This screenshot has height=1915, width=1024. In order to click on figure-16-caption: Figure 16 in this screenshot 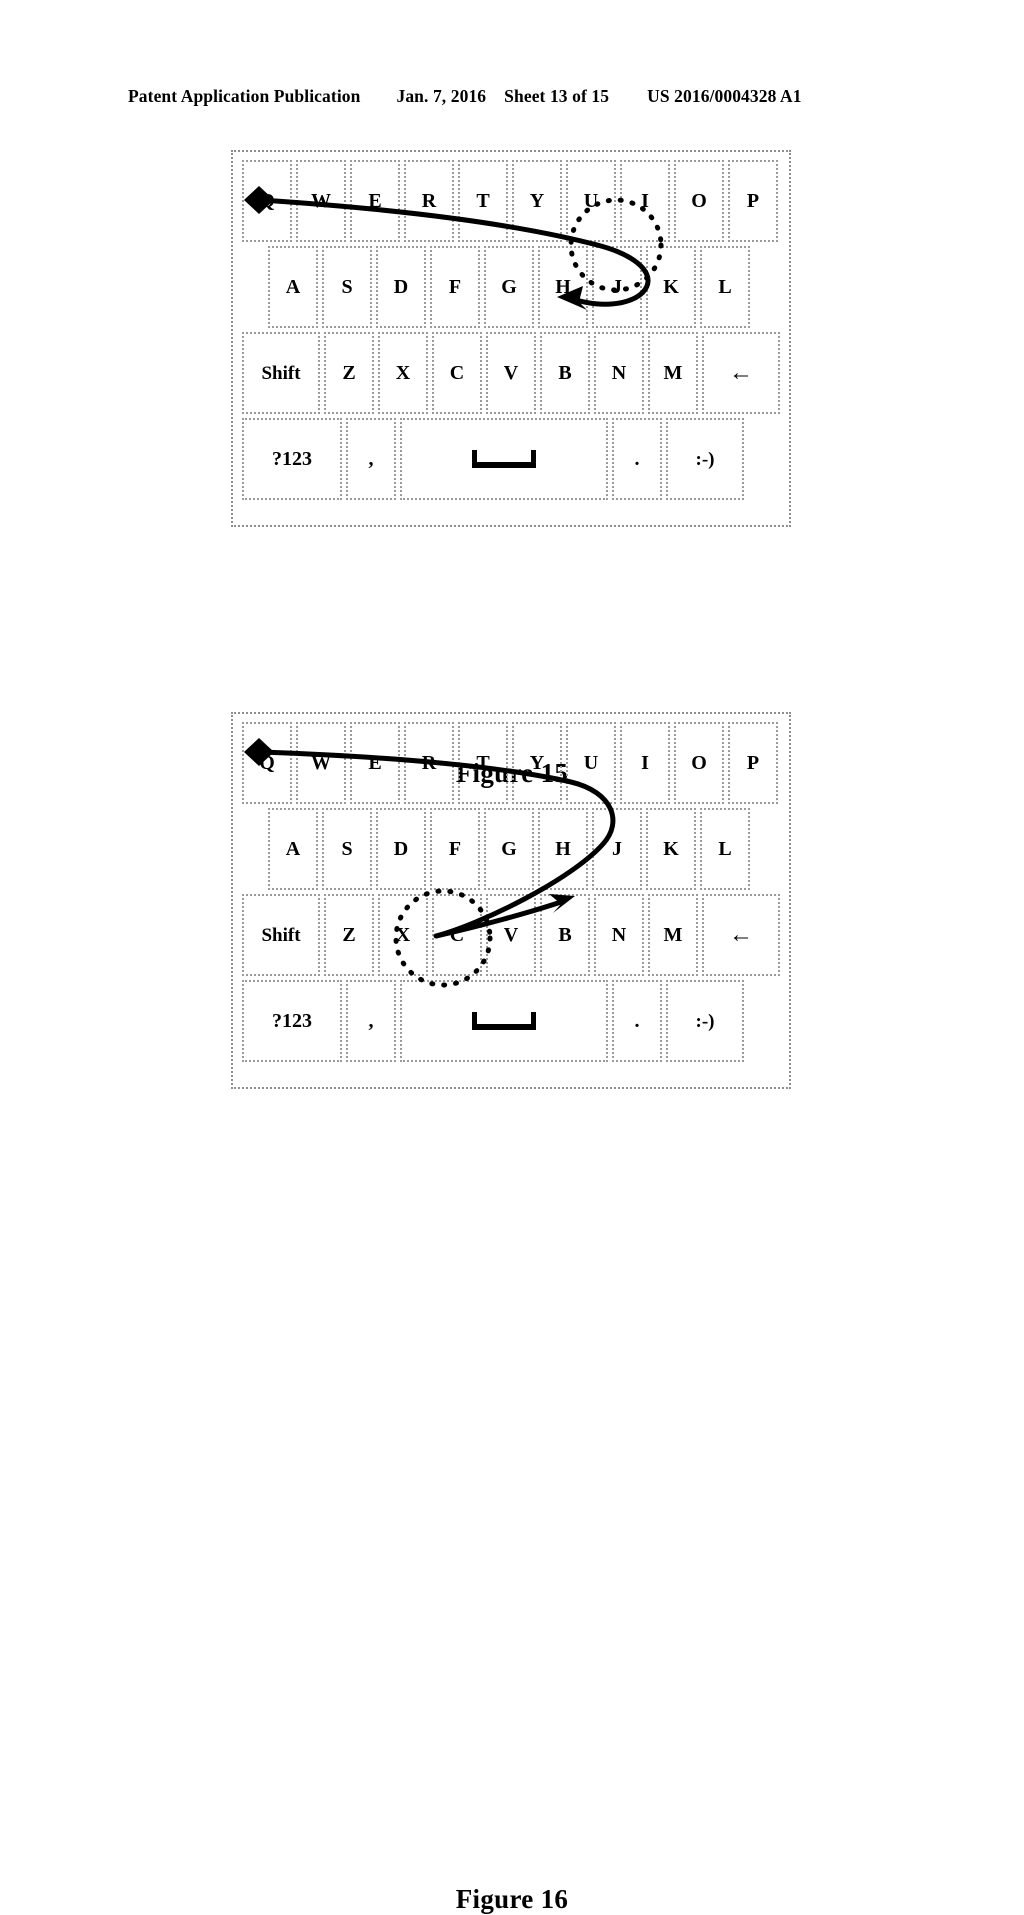, I will do `click(512, 1899)`.